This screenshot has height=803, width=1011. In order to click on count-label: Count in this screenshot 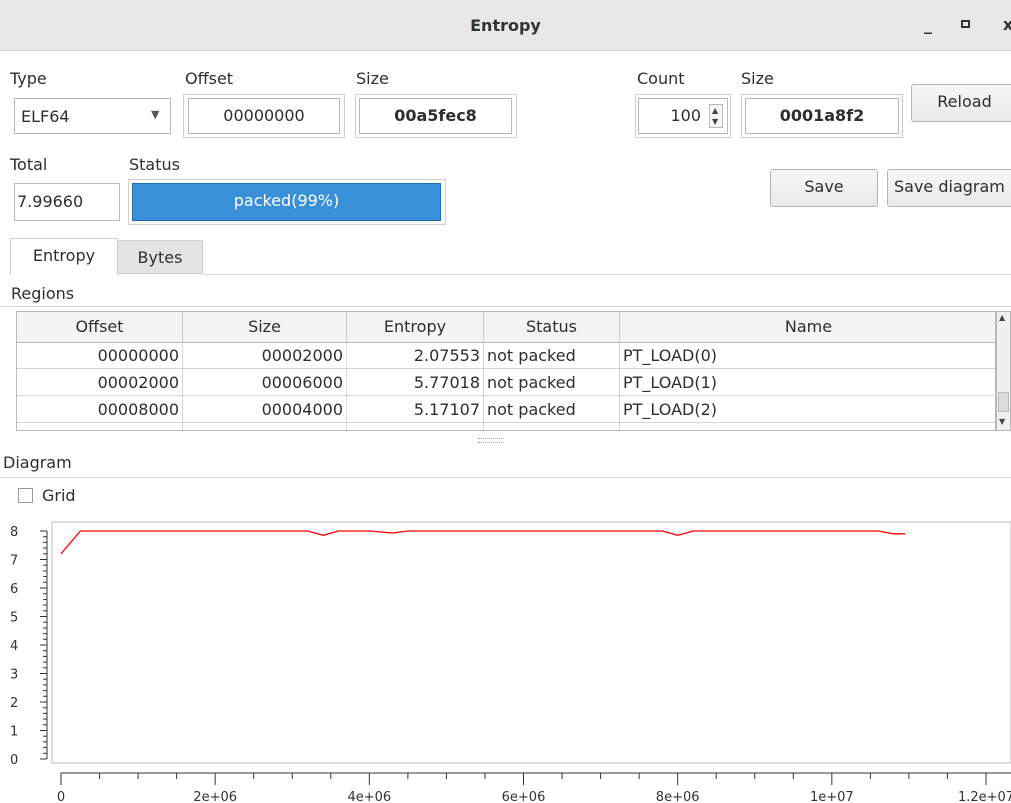, I will do `click(661, 78)`.